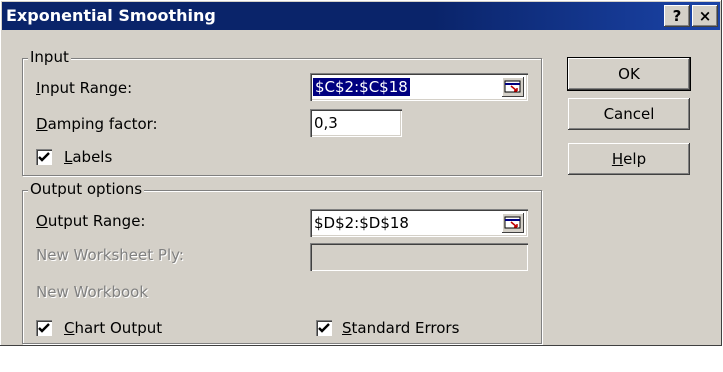 This screenshot has width=723, height=372. Describe the element at coordinates (97, 124) in the screenshot. I see `damping-factor-label: Damping factor:` at that location.